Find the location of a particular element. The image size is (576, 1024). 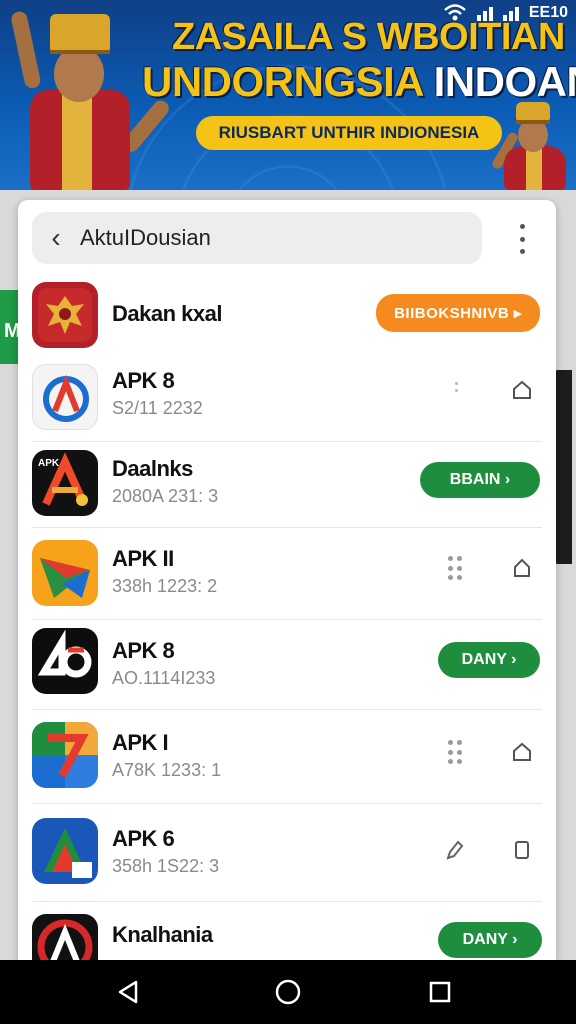

app-name: APK I is located at coordinates (140, 742).